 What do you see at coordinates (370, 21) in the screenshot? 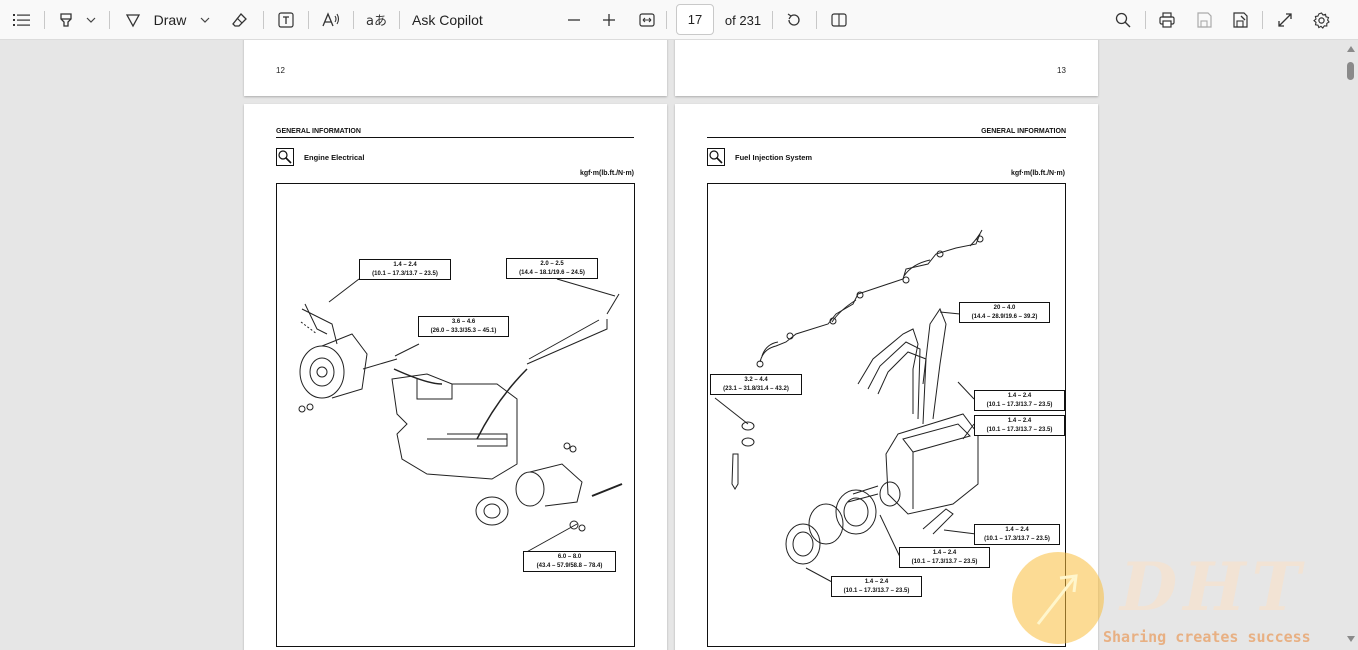
I see `svg-text: a` at bounding box center [370, 21].